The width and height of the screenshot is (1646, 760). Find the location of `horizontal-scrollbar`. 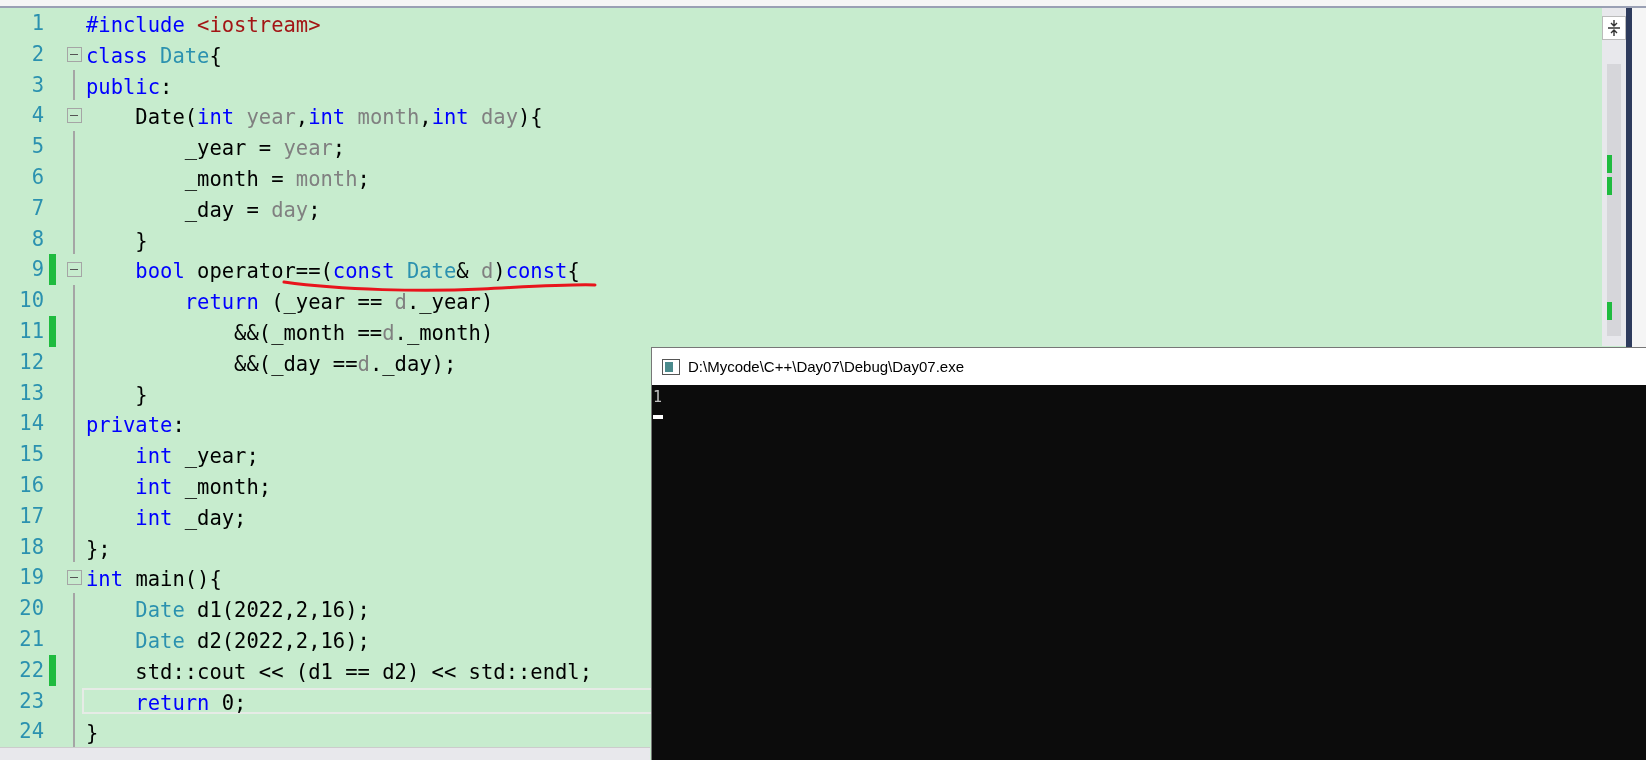

horizontal-scrollbar is located at coordinates (325, 753).